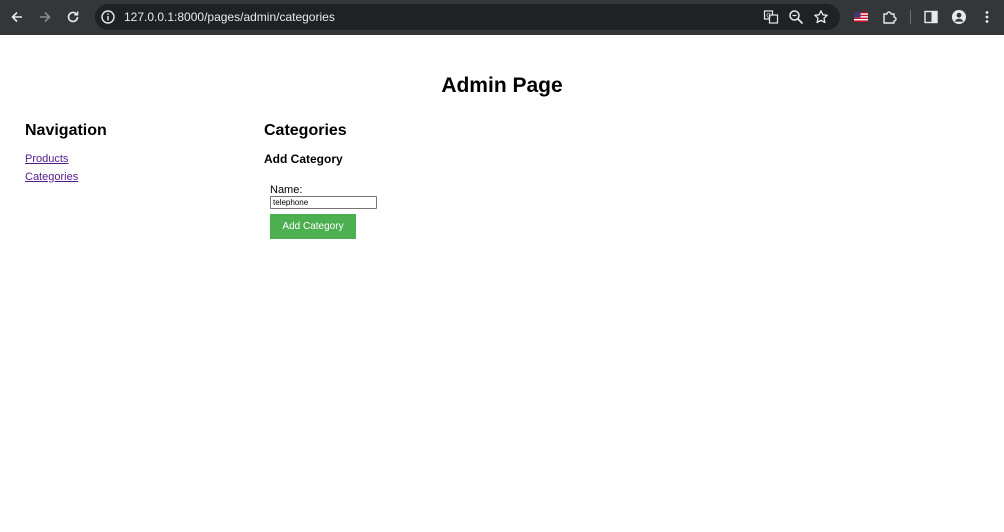  What do you see at coordinates (51, 177) in the screenshot?
I see `nav-link-categories: Categories` at bounding box center [51, 177].